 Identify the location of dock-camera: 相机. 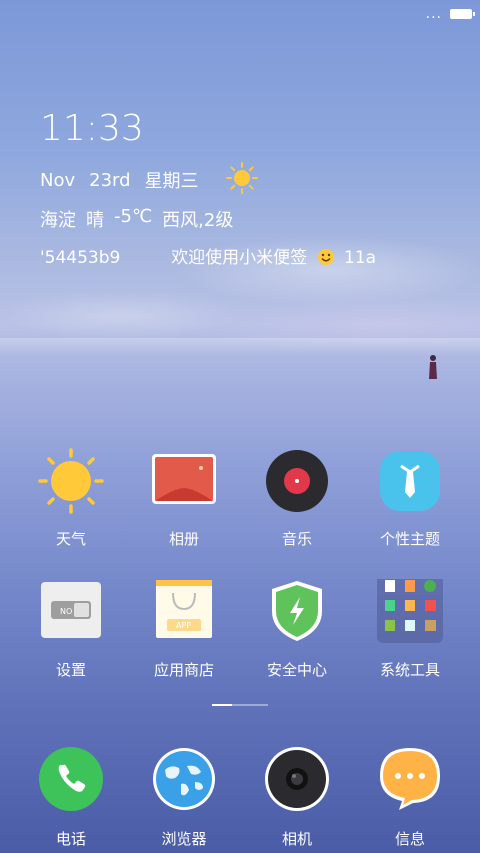
(297, 797).